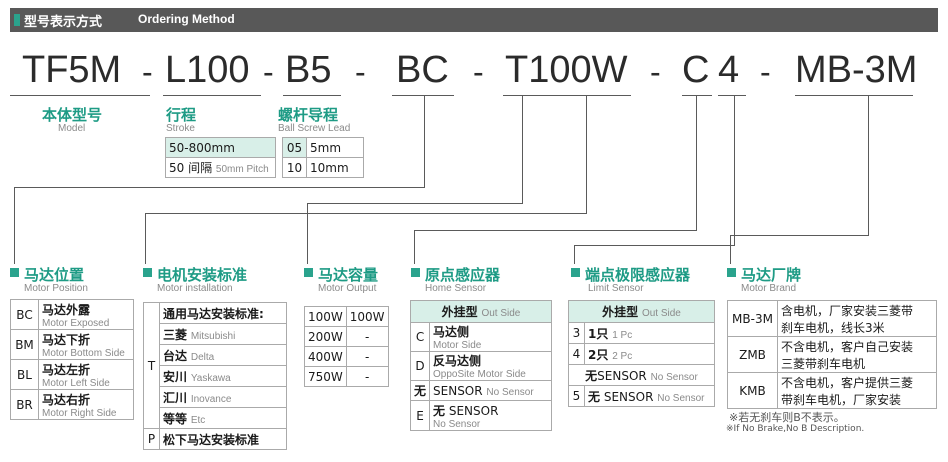 The image size is (948, 462). I want to click on code-model: TF5M, so click(72, 70).